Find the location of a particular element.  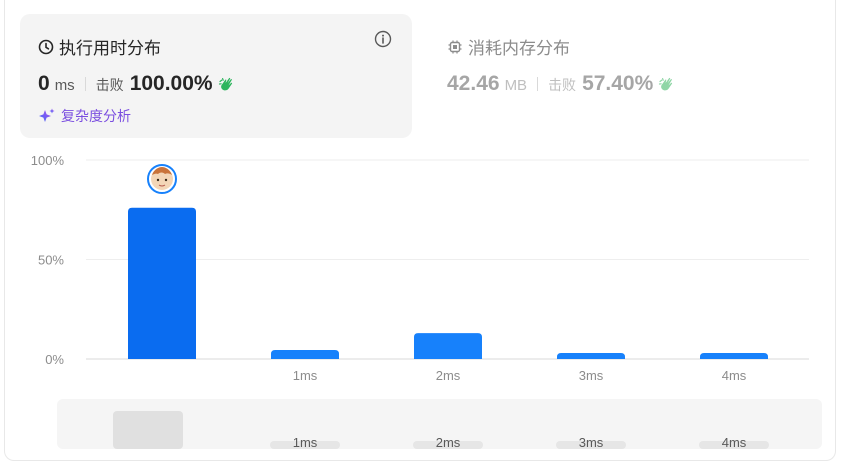

bar-3ms is located at coordinates (591, 356).